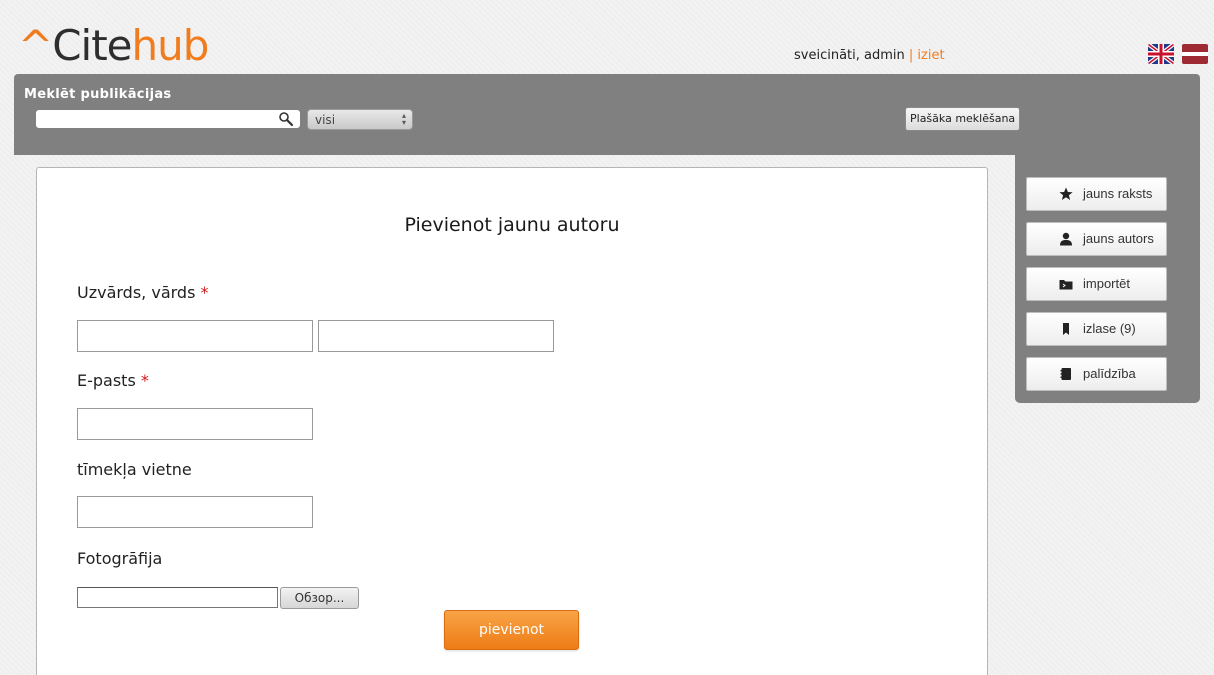 The width and height of the screenshot is (1214, 675). I want to click on new-article-button: jauns raksts, so click(1096, 194).